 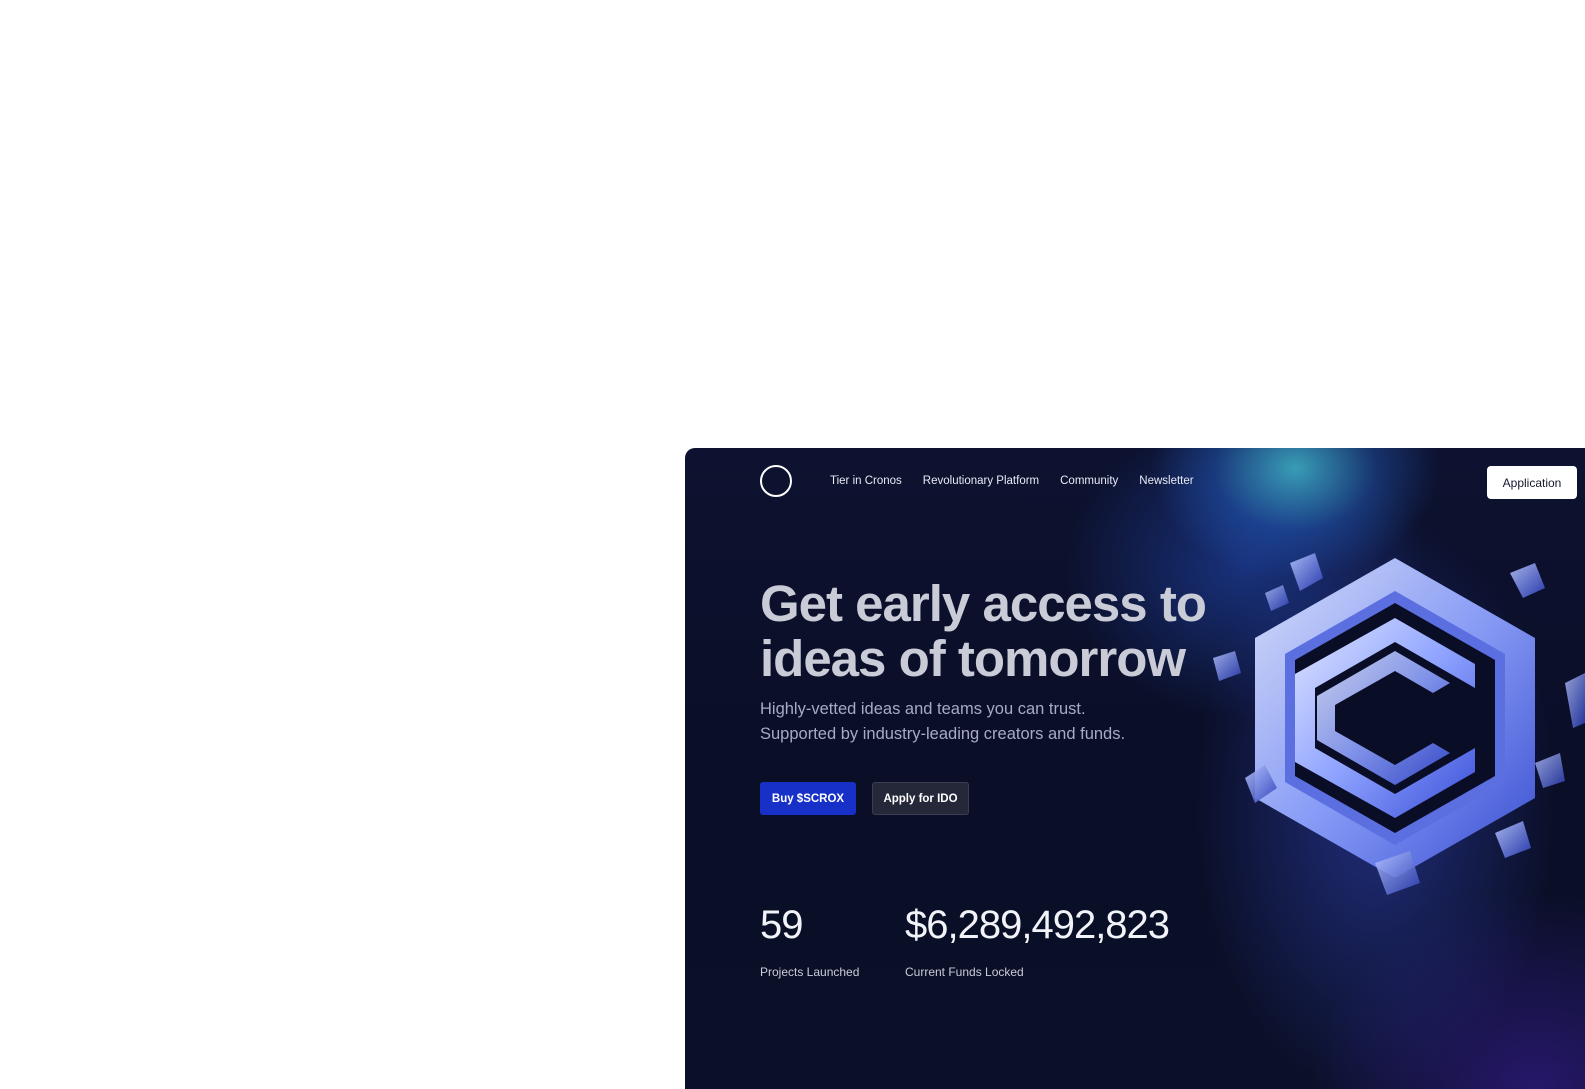 What do you see at coordinates (920, 798) in the screenshot?
I see `apply-for-ido-button: Apply for IDO` at bounding box center [920, 798].